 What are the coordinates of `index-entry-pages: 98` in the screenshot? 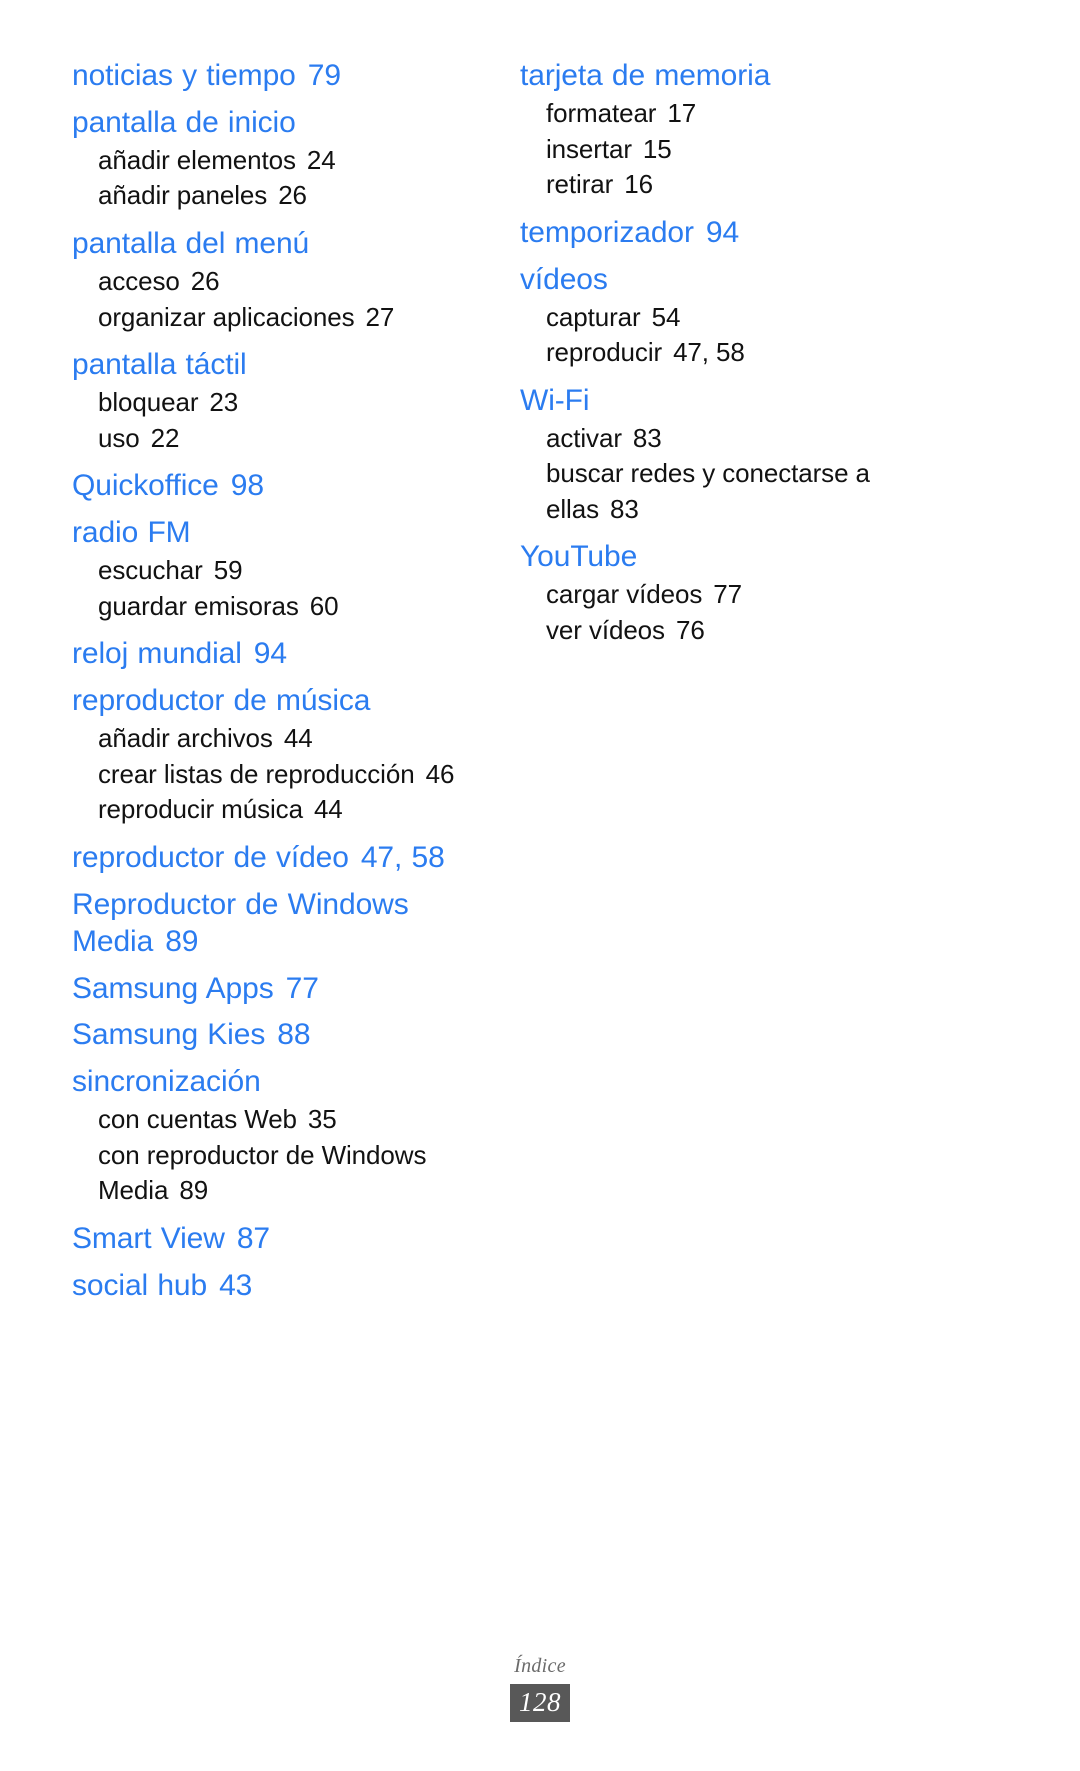 It's located at (247, 486).